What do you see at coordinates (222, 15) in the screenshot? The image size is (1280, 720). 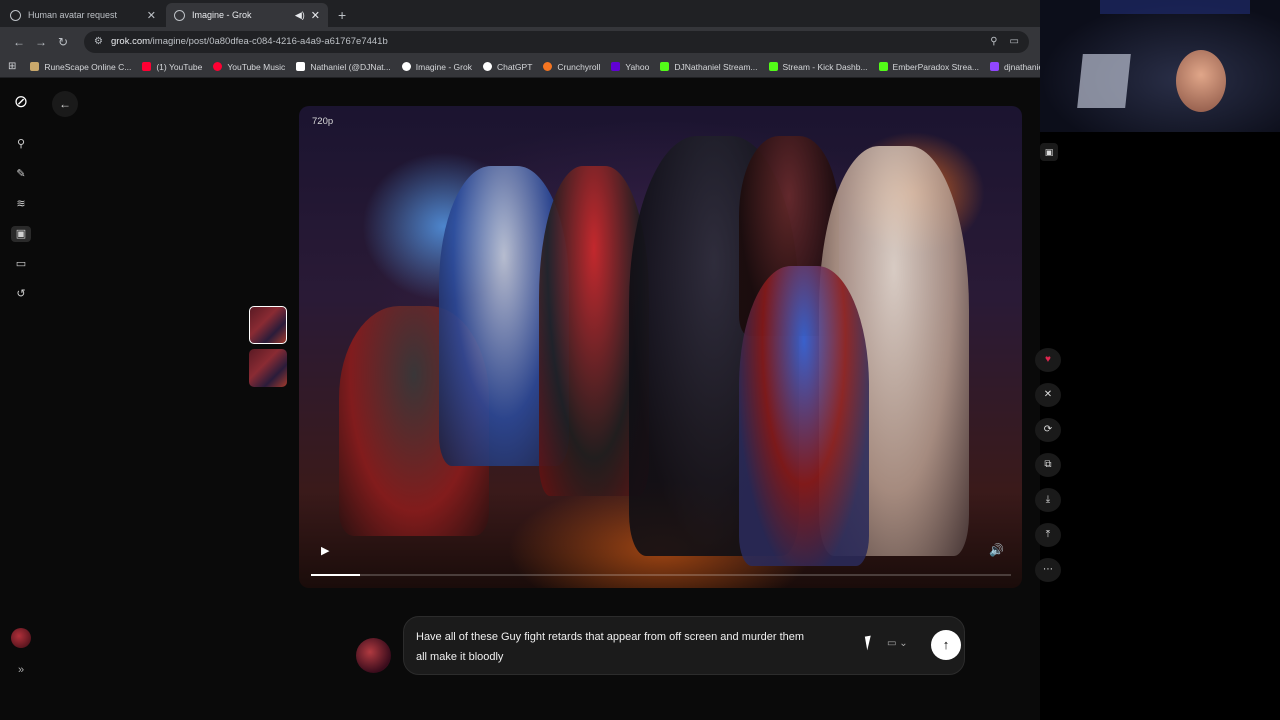 I see `tab-title: Imagine - Grok` at bounding box center [222, 15].